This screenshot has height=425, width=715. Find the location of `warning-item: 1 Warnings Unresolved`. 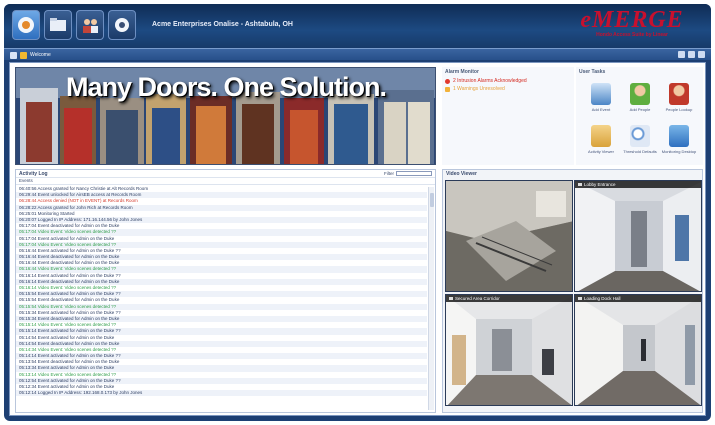

warning-item: 1 Warnings Unresolved is located at coordinates (508, 89).